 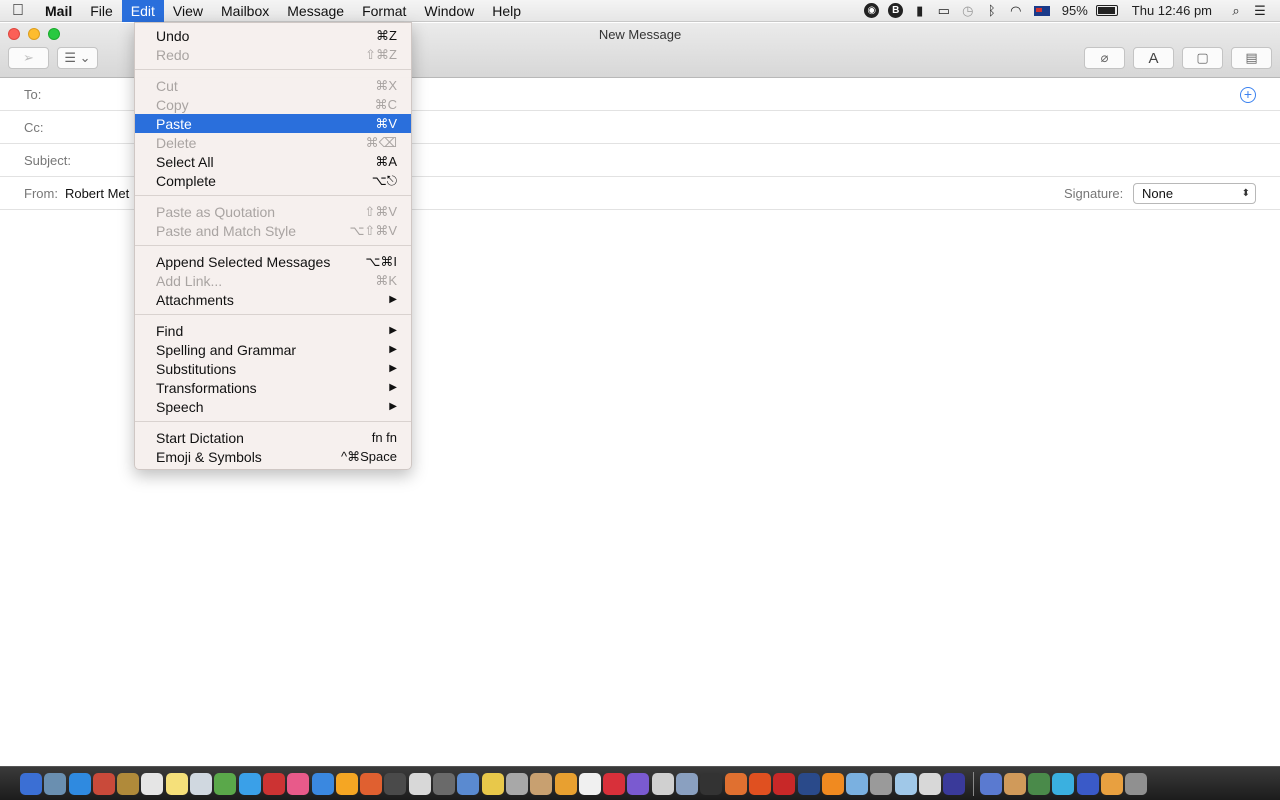 What do you see at coordinates (1236, 11) in the screenshot?
I see `spotlight-search-icon: ⌕` at bounding box center [1236, 11].